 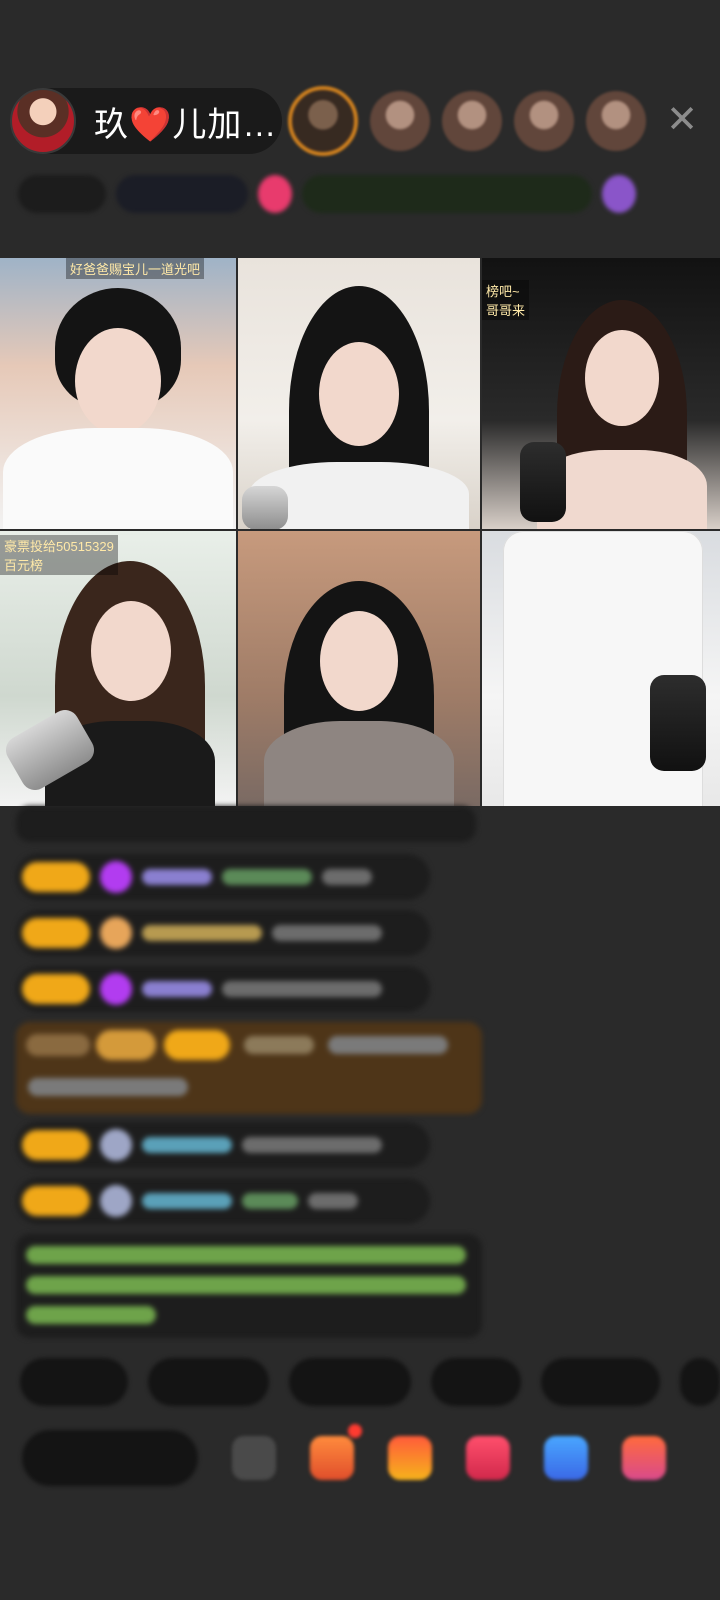 I want to click on comment-input, so click(x=110, y=1458).